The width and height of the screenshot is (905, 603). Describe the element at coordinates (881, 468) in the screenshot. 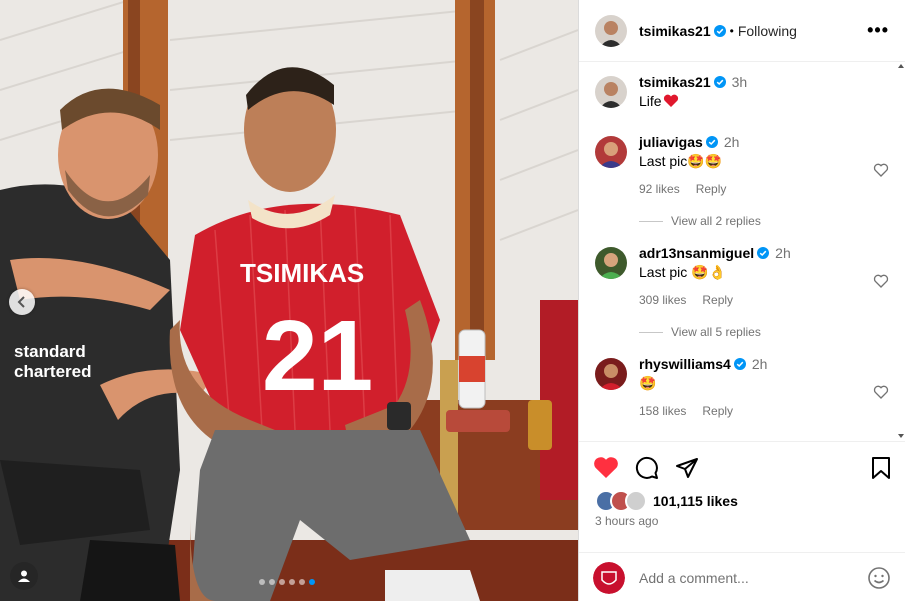

I see `save-bookmark-icon` at that location.